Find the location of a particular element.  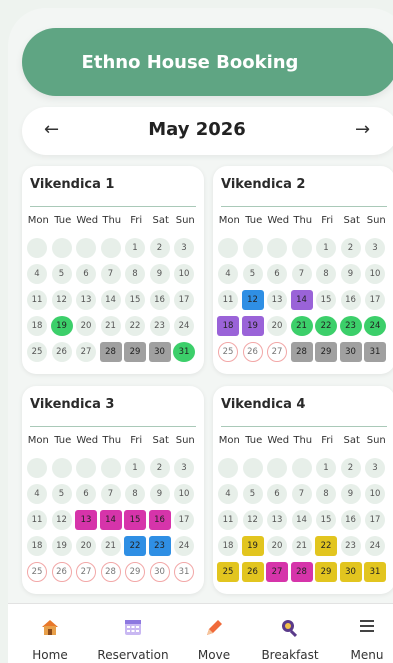

unavailable-day-cell: 29 is located at coordinates (135, 572).